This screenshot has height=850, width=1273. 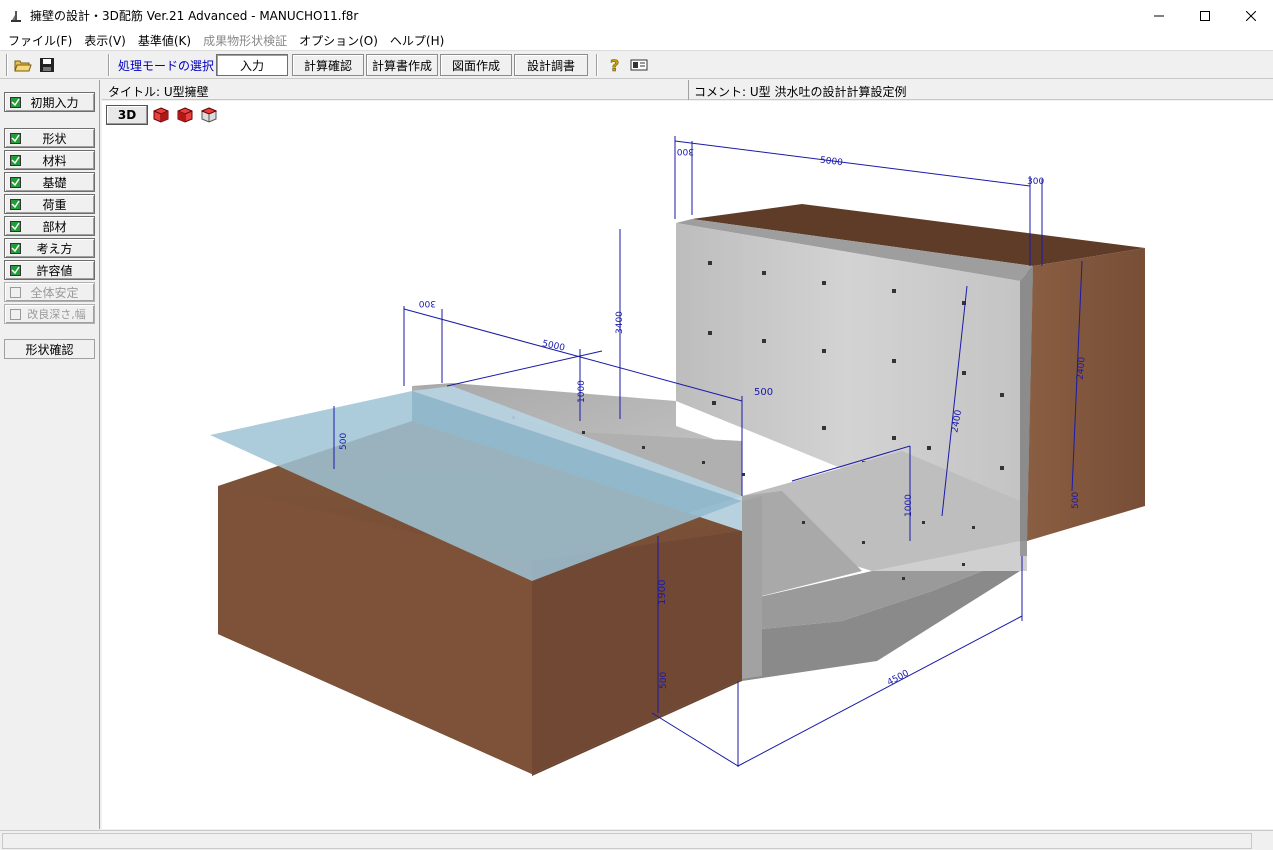 I want to click on menu-verify: 成果物形状検証, so click(x=245, y=40).